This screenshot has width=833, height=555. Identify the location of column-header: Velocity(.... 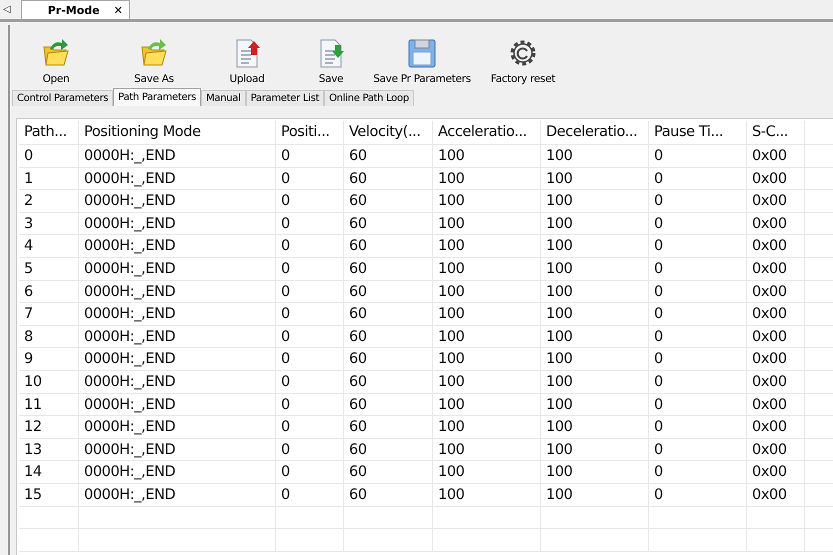
(388, 132).